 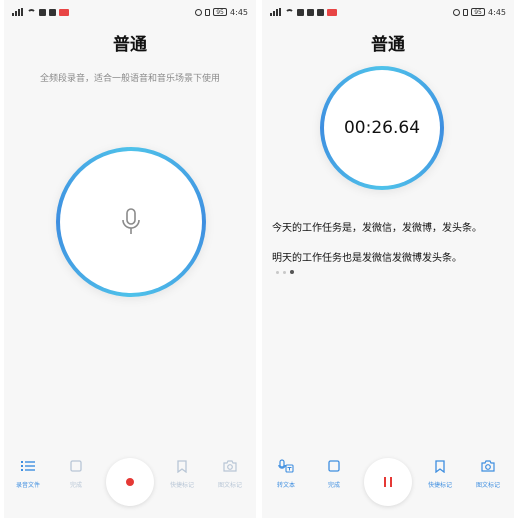 I want to click on bottom-toolbar: 转文本 完成 快捷标记 图文标记, so click(x=388, y=483).